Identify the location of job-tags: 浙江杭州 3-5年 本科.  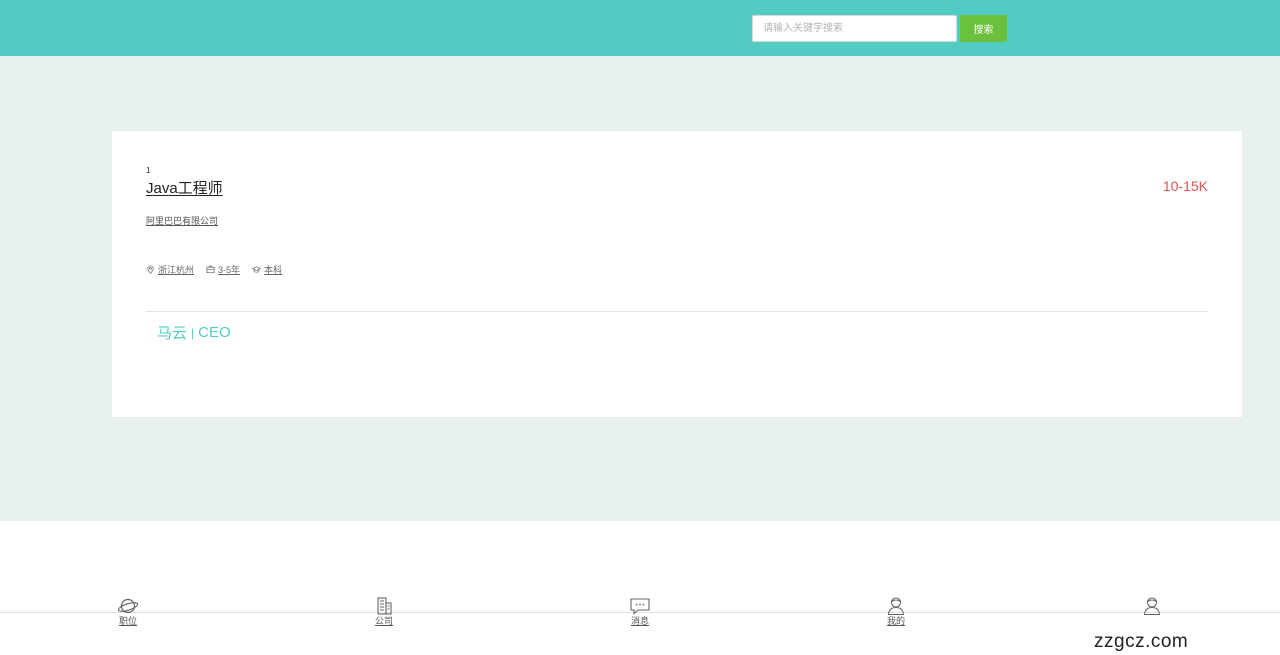
(214, 269).